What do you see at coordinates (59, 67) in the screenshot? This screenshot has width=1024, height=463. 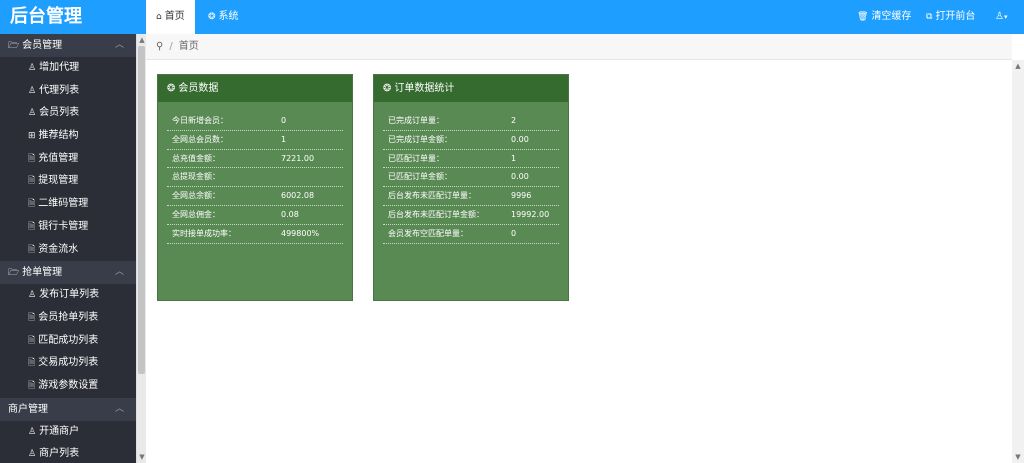 I see `sidebar-item-label: 增加代理` at bounding box center [59, 67].